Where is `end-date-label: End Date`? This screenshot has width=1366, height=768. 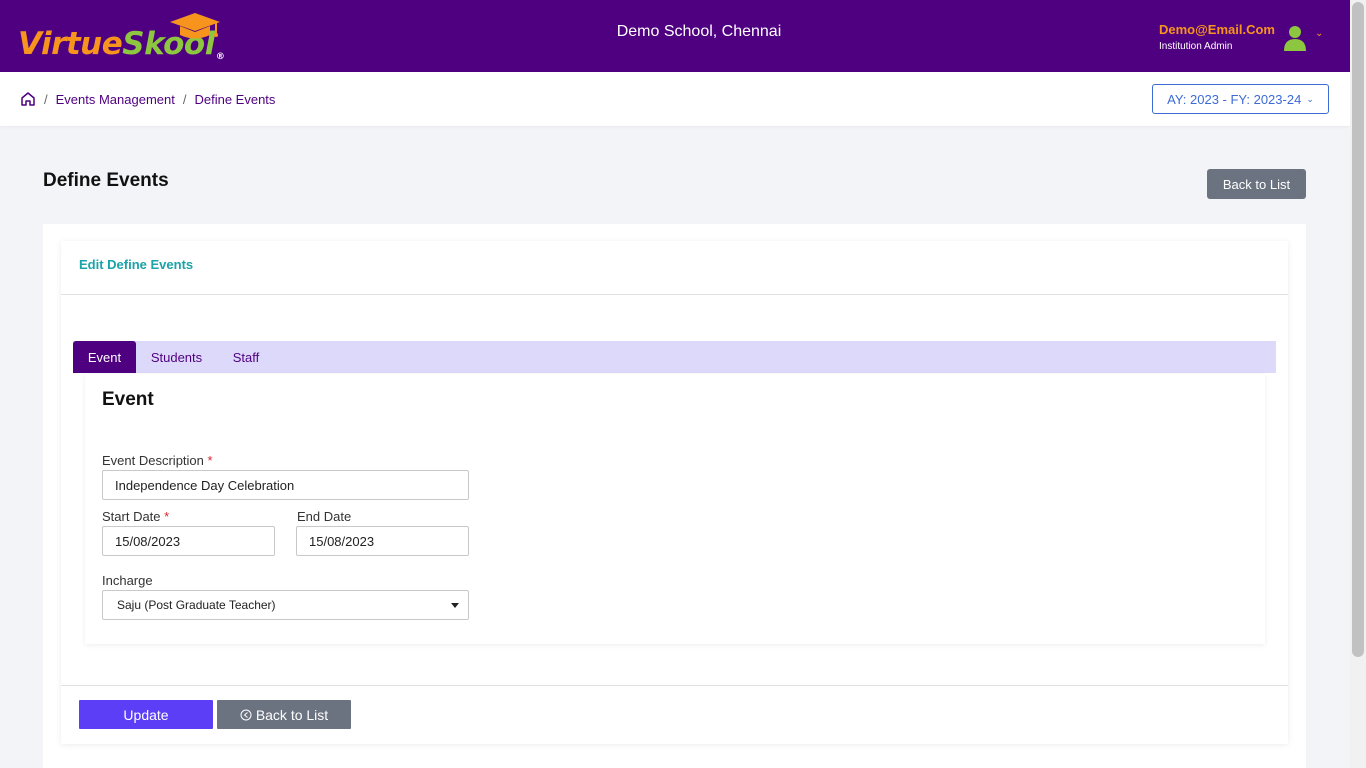
end-date-label: End Date is located at coordinates (324, 516).